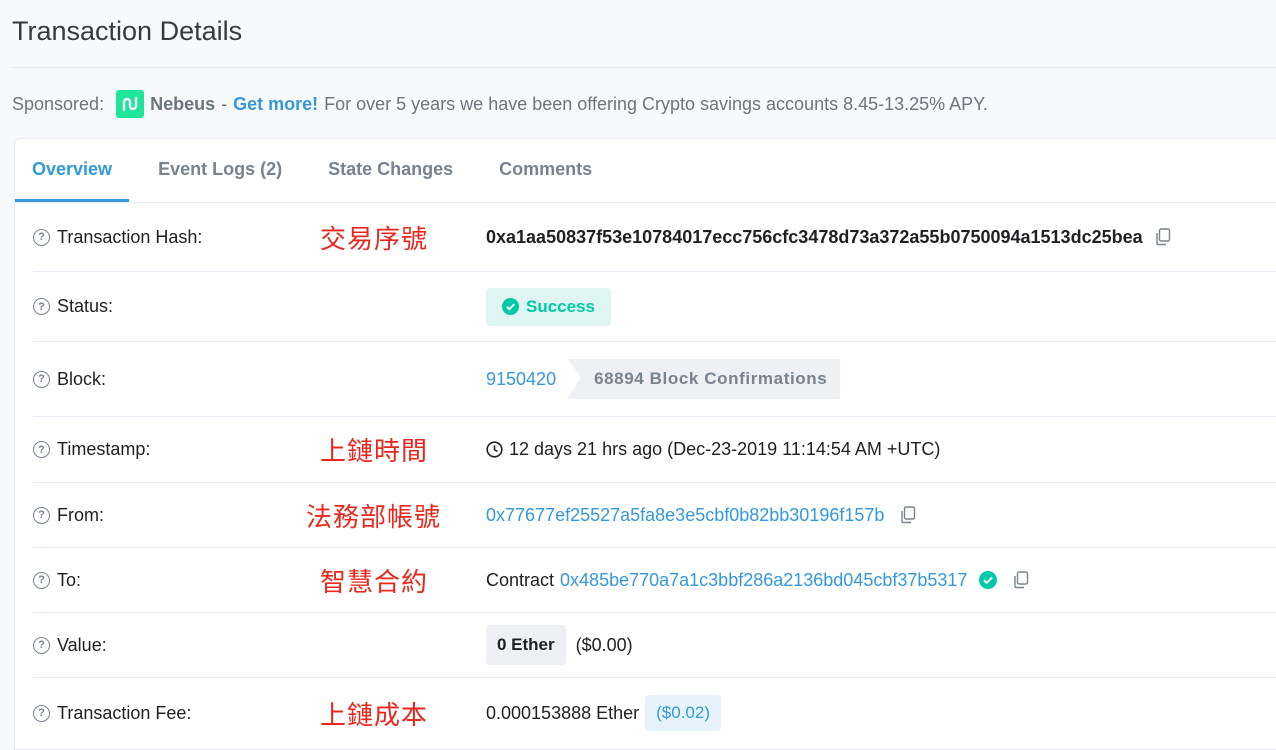  I want to click on label-timestamp: Timestamp:, so click(104, 449).